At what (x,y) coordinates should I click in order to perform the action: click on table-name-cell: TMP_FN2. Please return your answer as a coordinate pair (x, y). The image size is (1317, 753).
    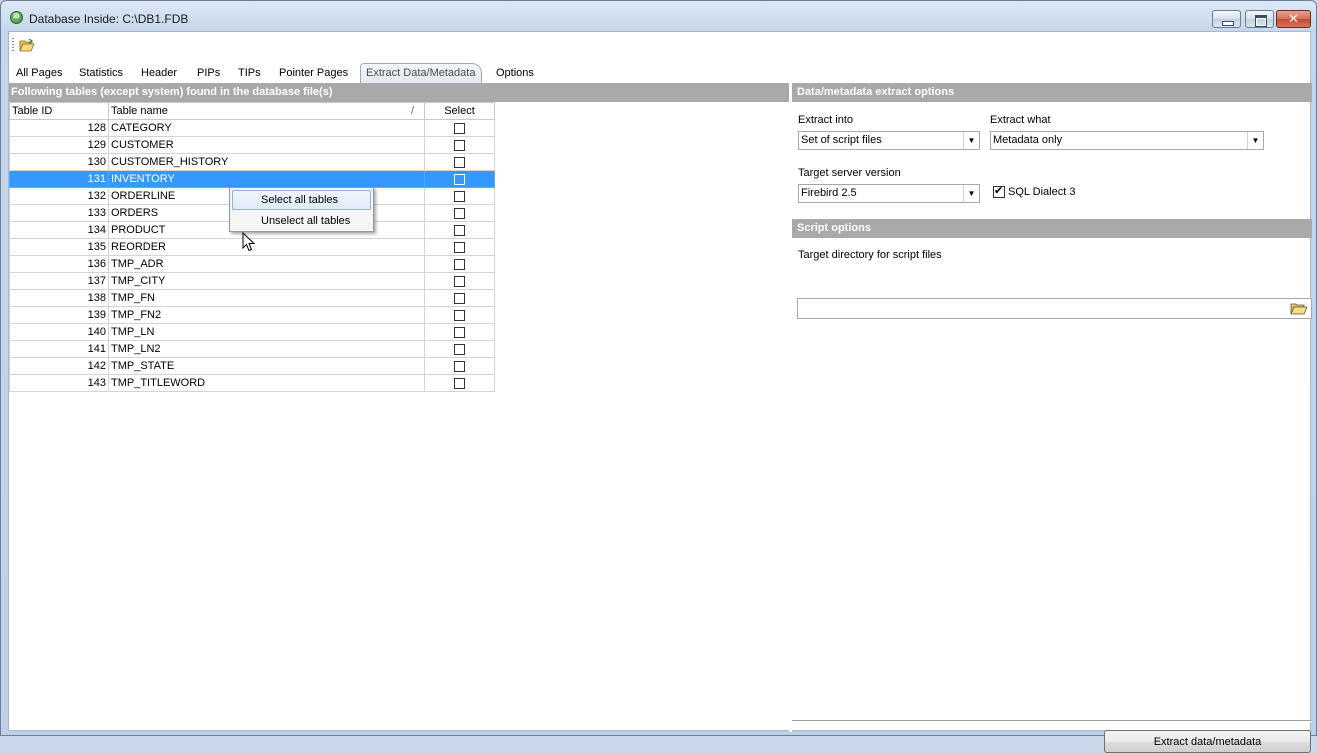
    Looking at the image, I should click on (266, 315).